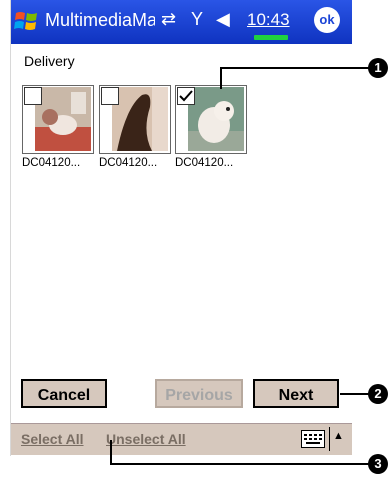  What do you see at coordinates (111, 452) in the screenshot?
I see `callout-line-3-drop` at bounding box center [111, 452].